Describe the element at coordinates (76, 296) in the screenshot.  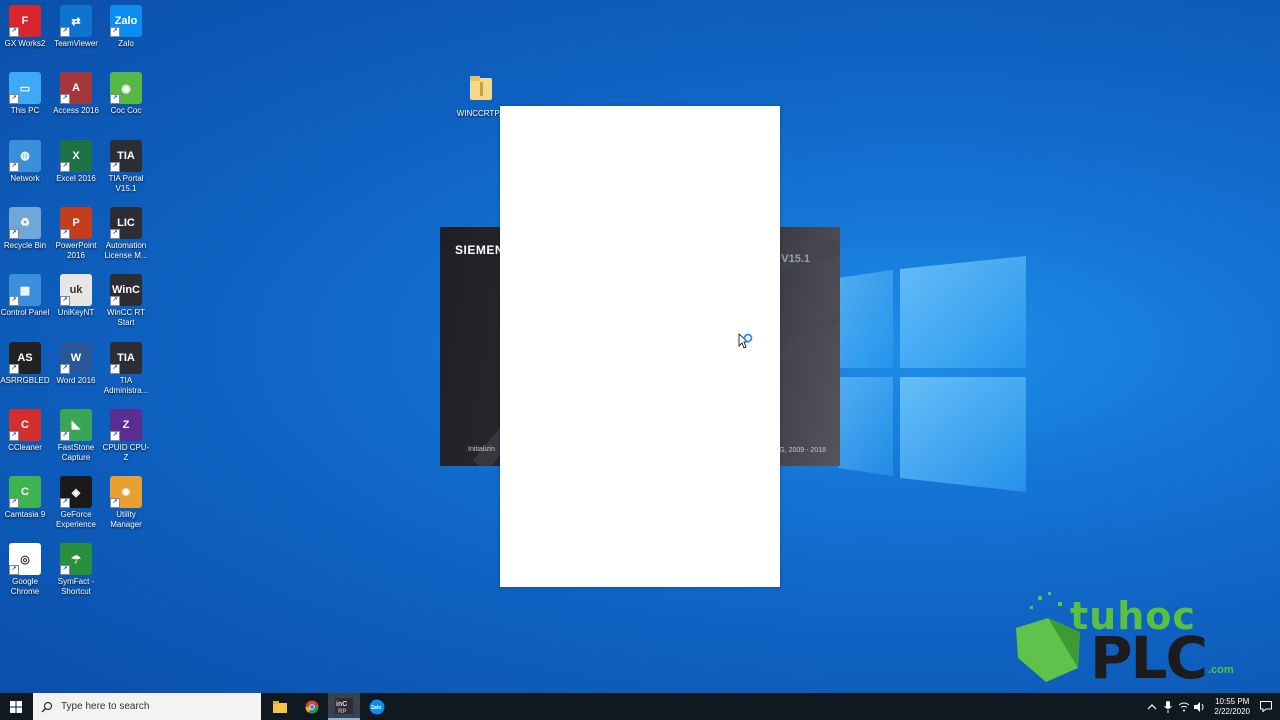
I see `desktop-icon: uk ↗ UniKeyNT` at that location.